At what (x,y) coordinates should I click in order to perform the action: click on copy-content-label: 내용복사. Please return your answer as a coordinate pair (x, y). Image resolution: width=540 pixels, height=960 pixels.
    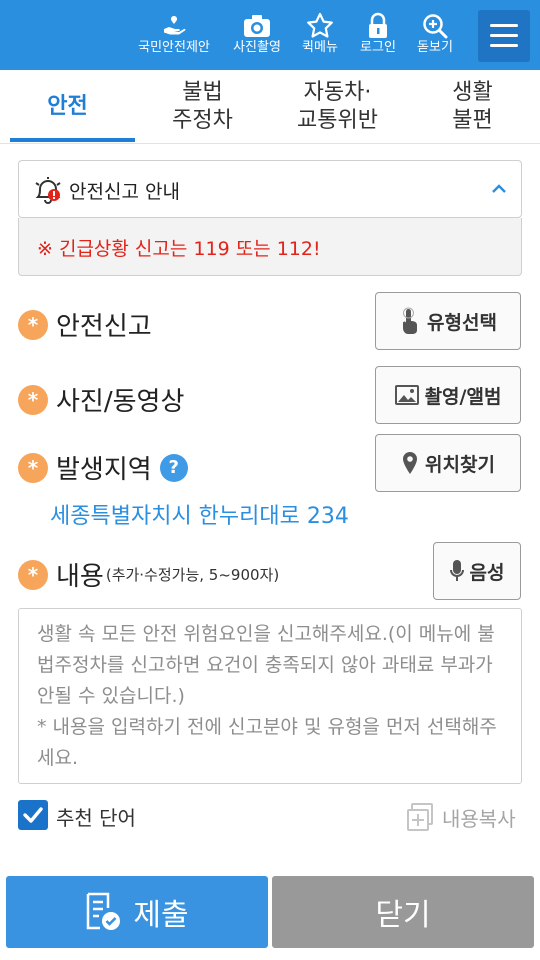
    Looking at the image, I should click on (479, 818).